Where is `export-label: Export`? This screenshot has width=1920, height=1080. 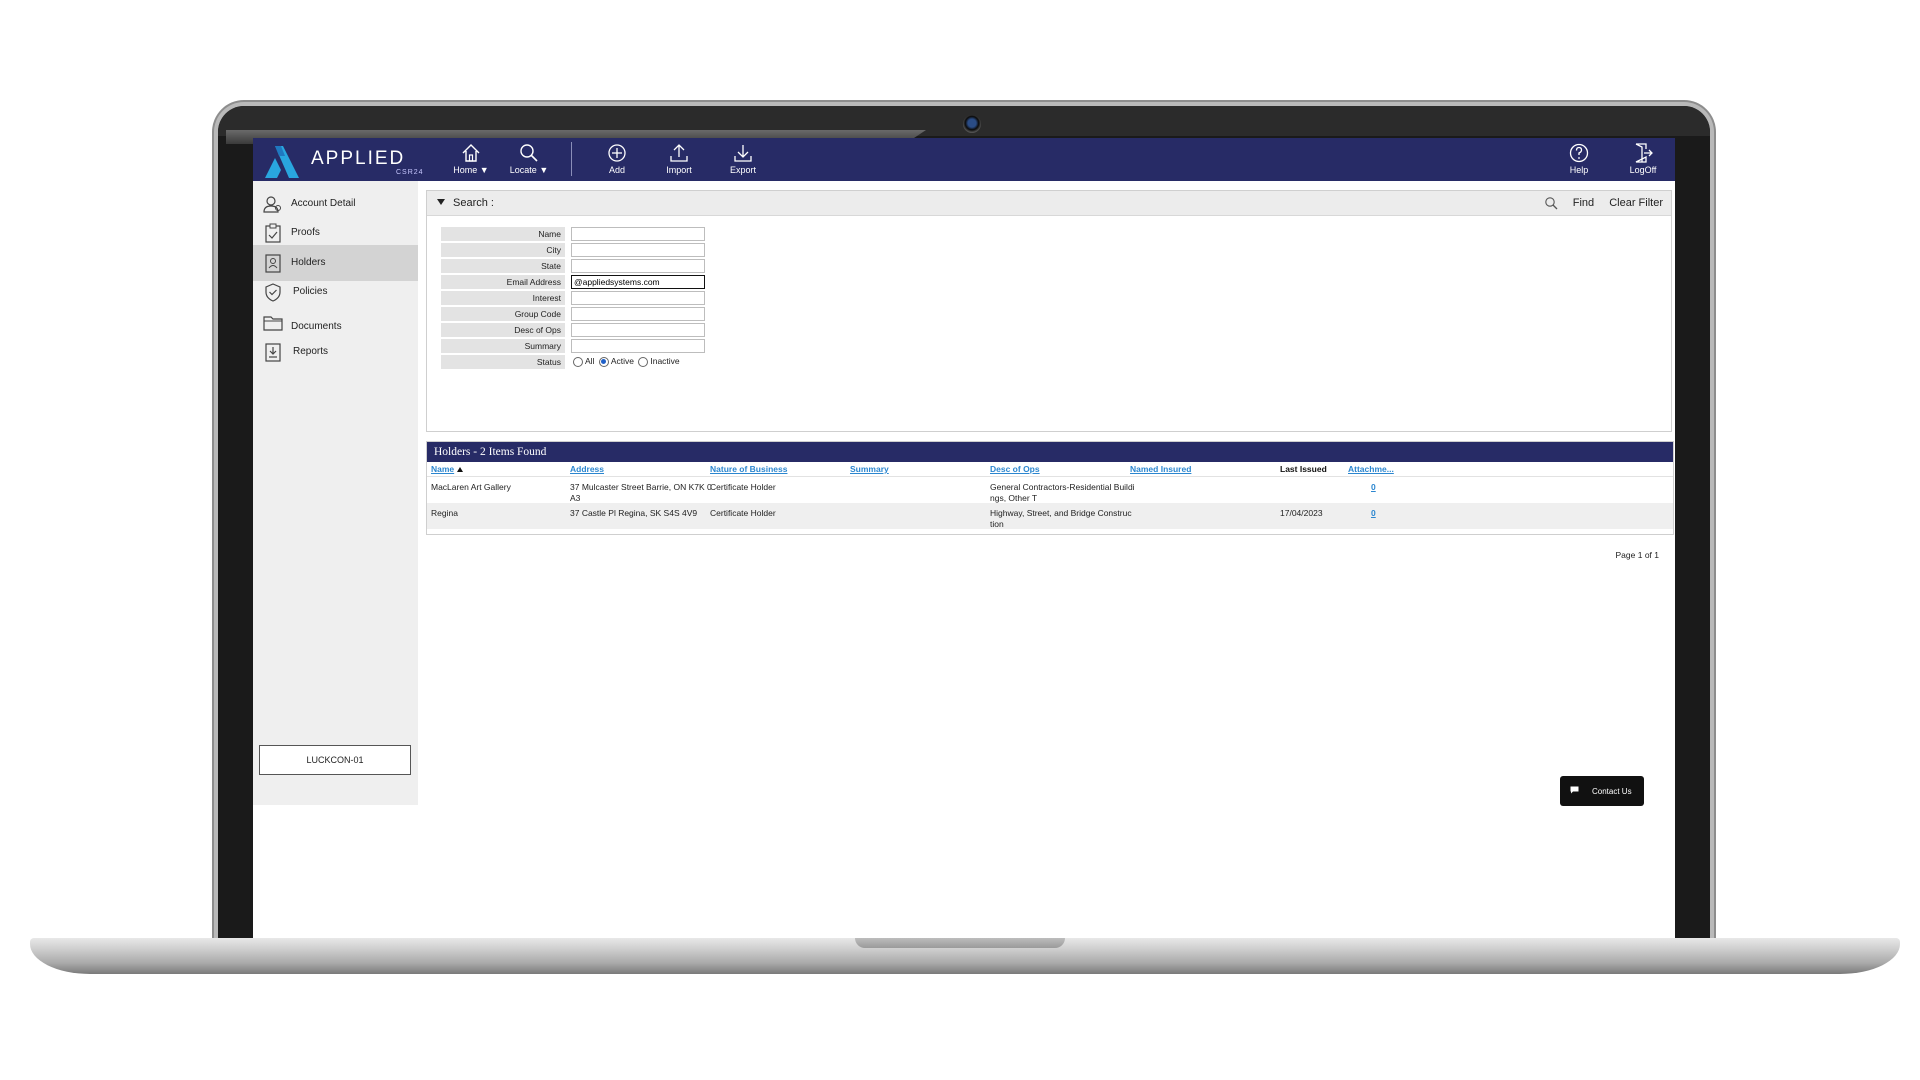
export-label: Export is located at coordinates (742, 170).